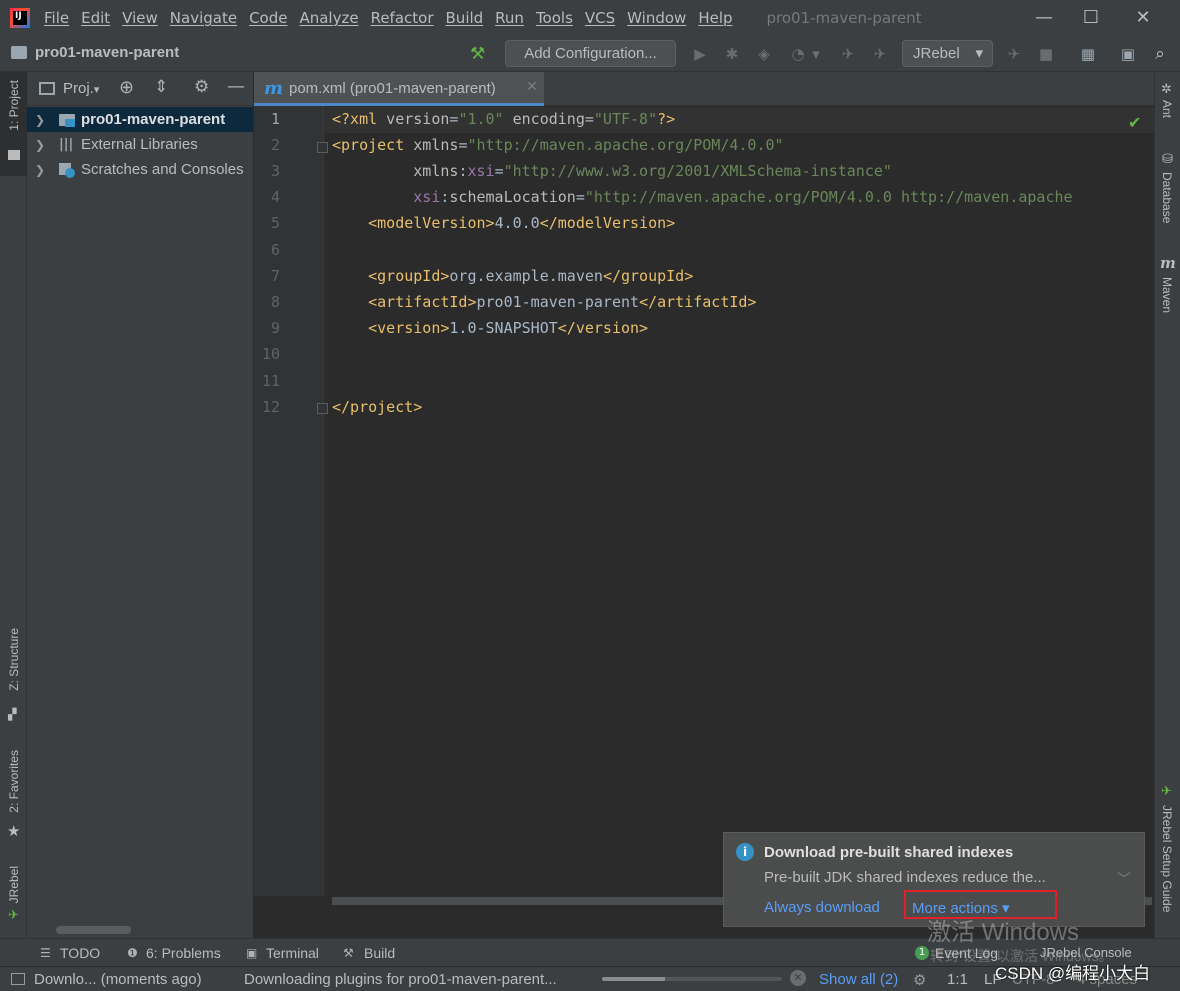 This screenshot has width=1180, height=991. Describe the element at coordinates (1044, 18) in the screenshot. I see `minimize-button: —` at that location.